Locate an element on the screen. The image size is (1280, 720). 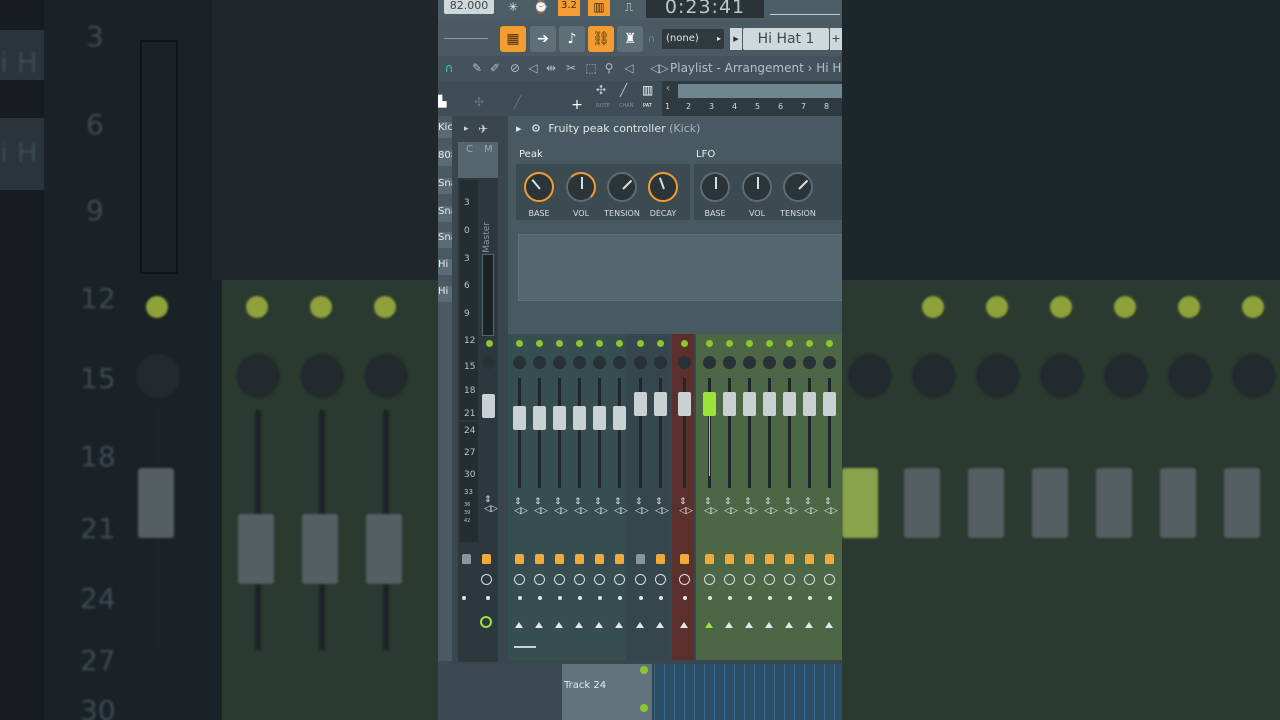
brush-icon: ✐ is located at coordinates (495, 68).